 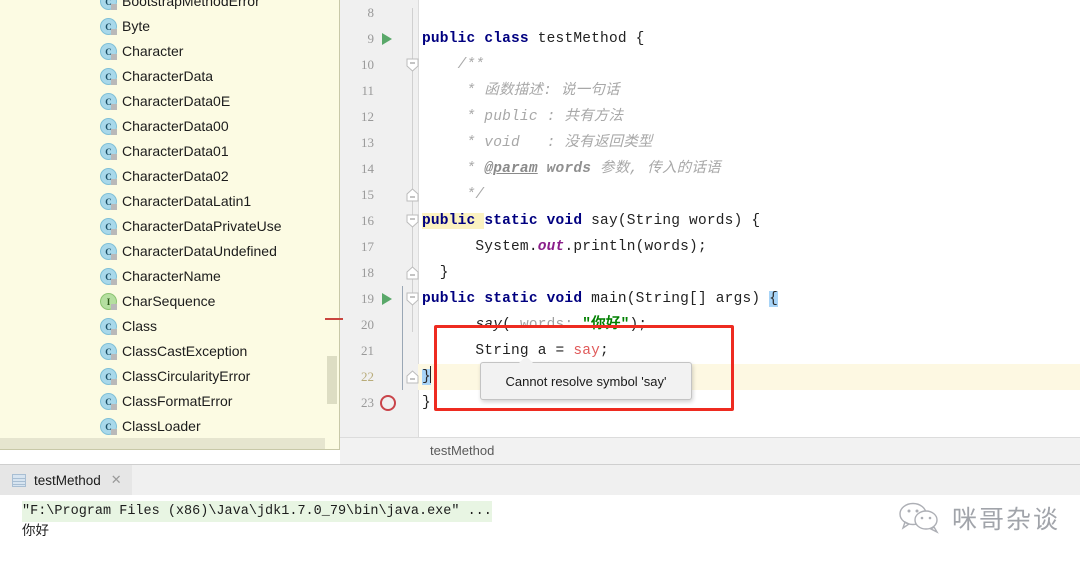 I want to click on completion-item: C CharacterData02, so click(x=163, y=175).